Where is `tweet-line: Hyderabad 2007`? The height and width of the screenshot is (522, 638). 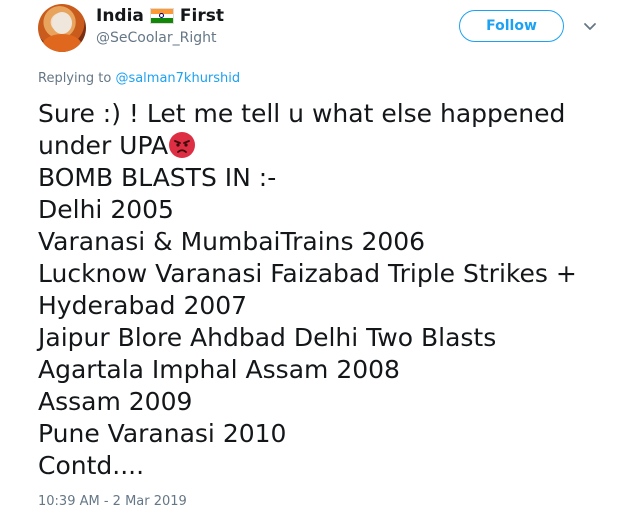 tweet-line: Hyderabad 2007 is located at coordinates (143, 305).